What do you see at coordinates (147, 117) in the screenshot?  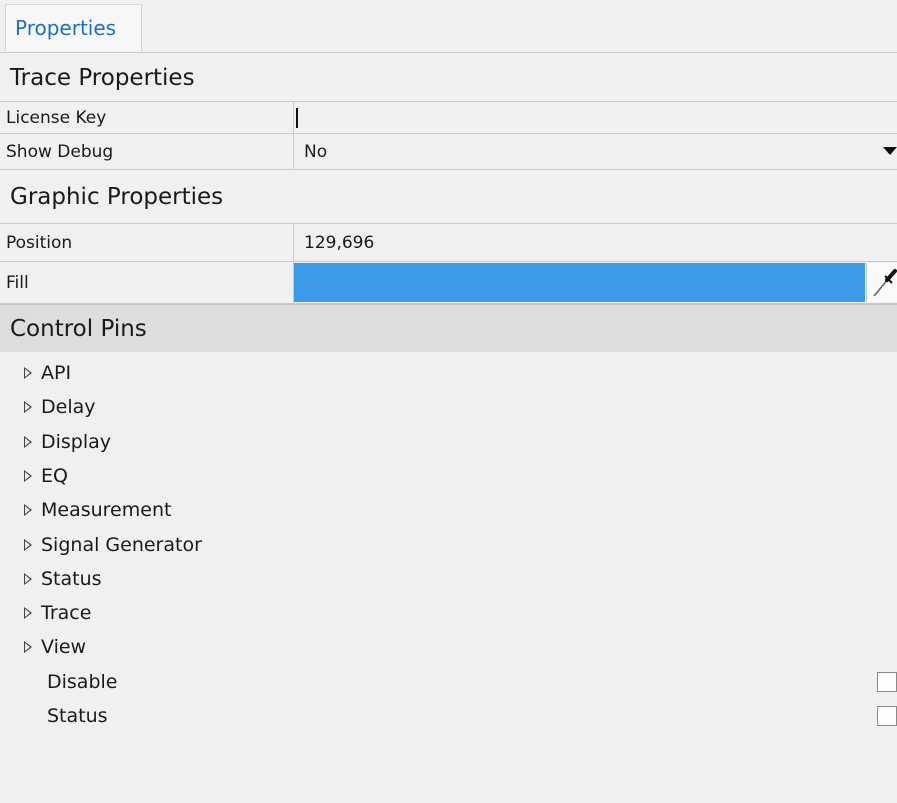 I see `license-key-label: License Key` at bounding box center [147, 117].